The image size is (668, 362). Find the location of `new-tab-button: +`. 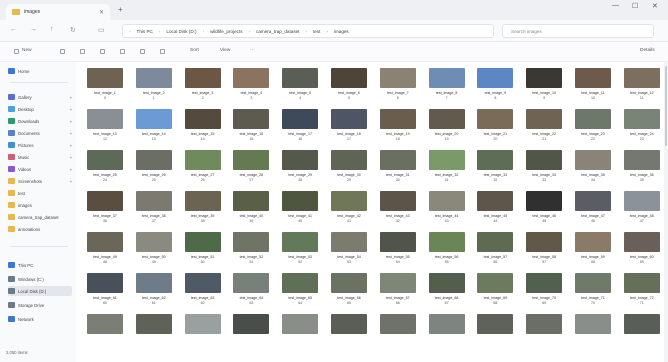

new-tab-button: + is located at coordinates (120, 9).